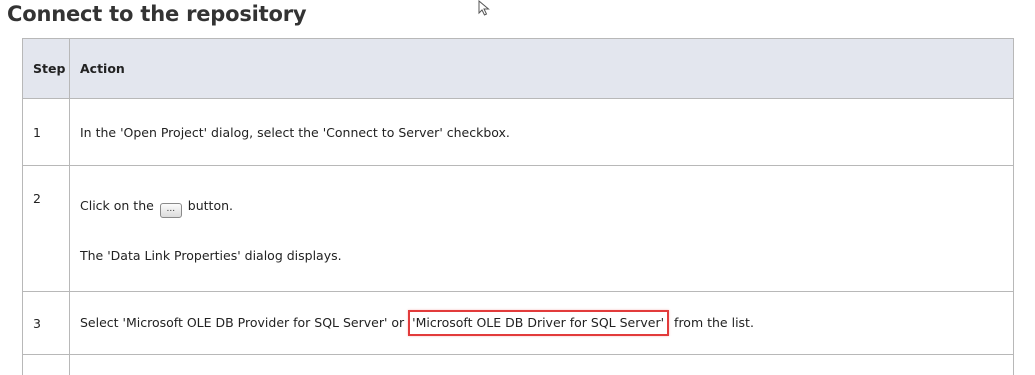  Describe the element at coordinates (49, 198) in the screenshot. I see `step-number: 2` at that location.